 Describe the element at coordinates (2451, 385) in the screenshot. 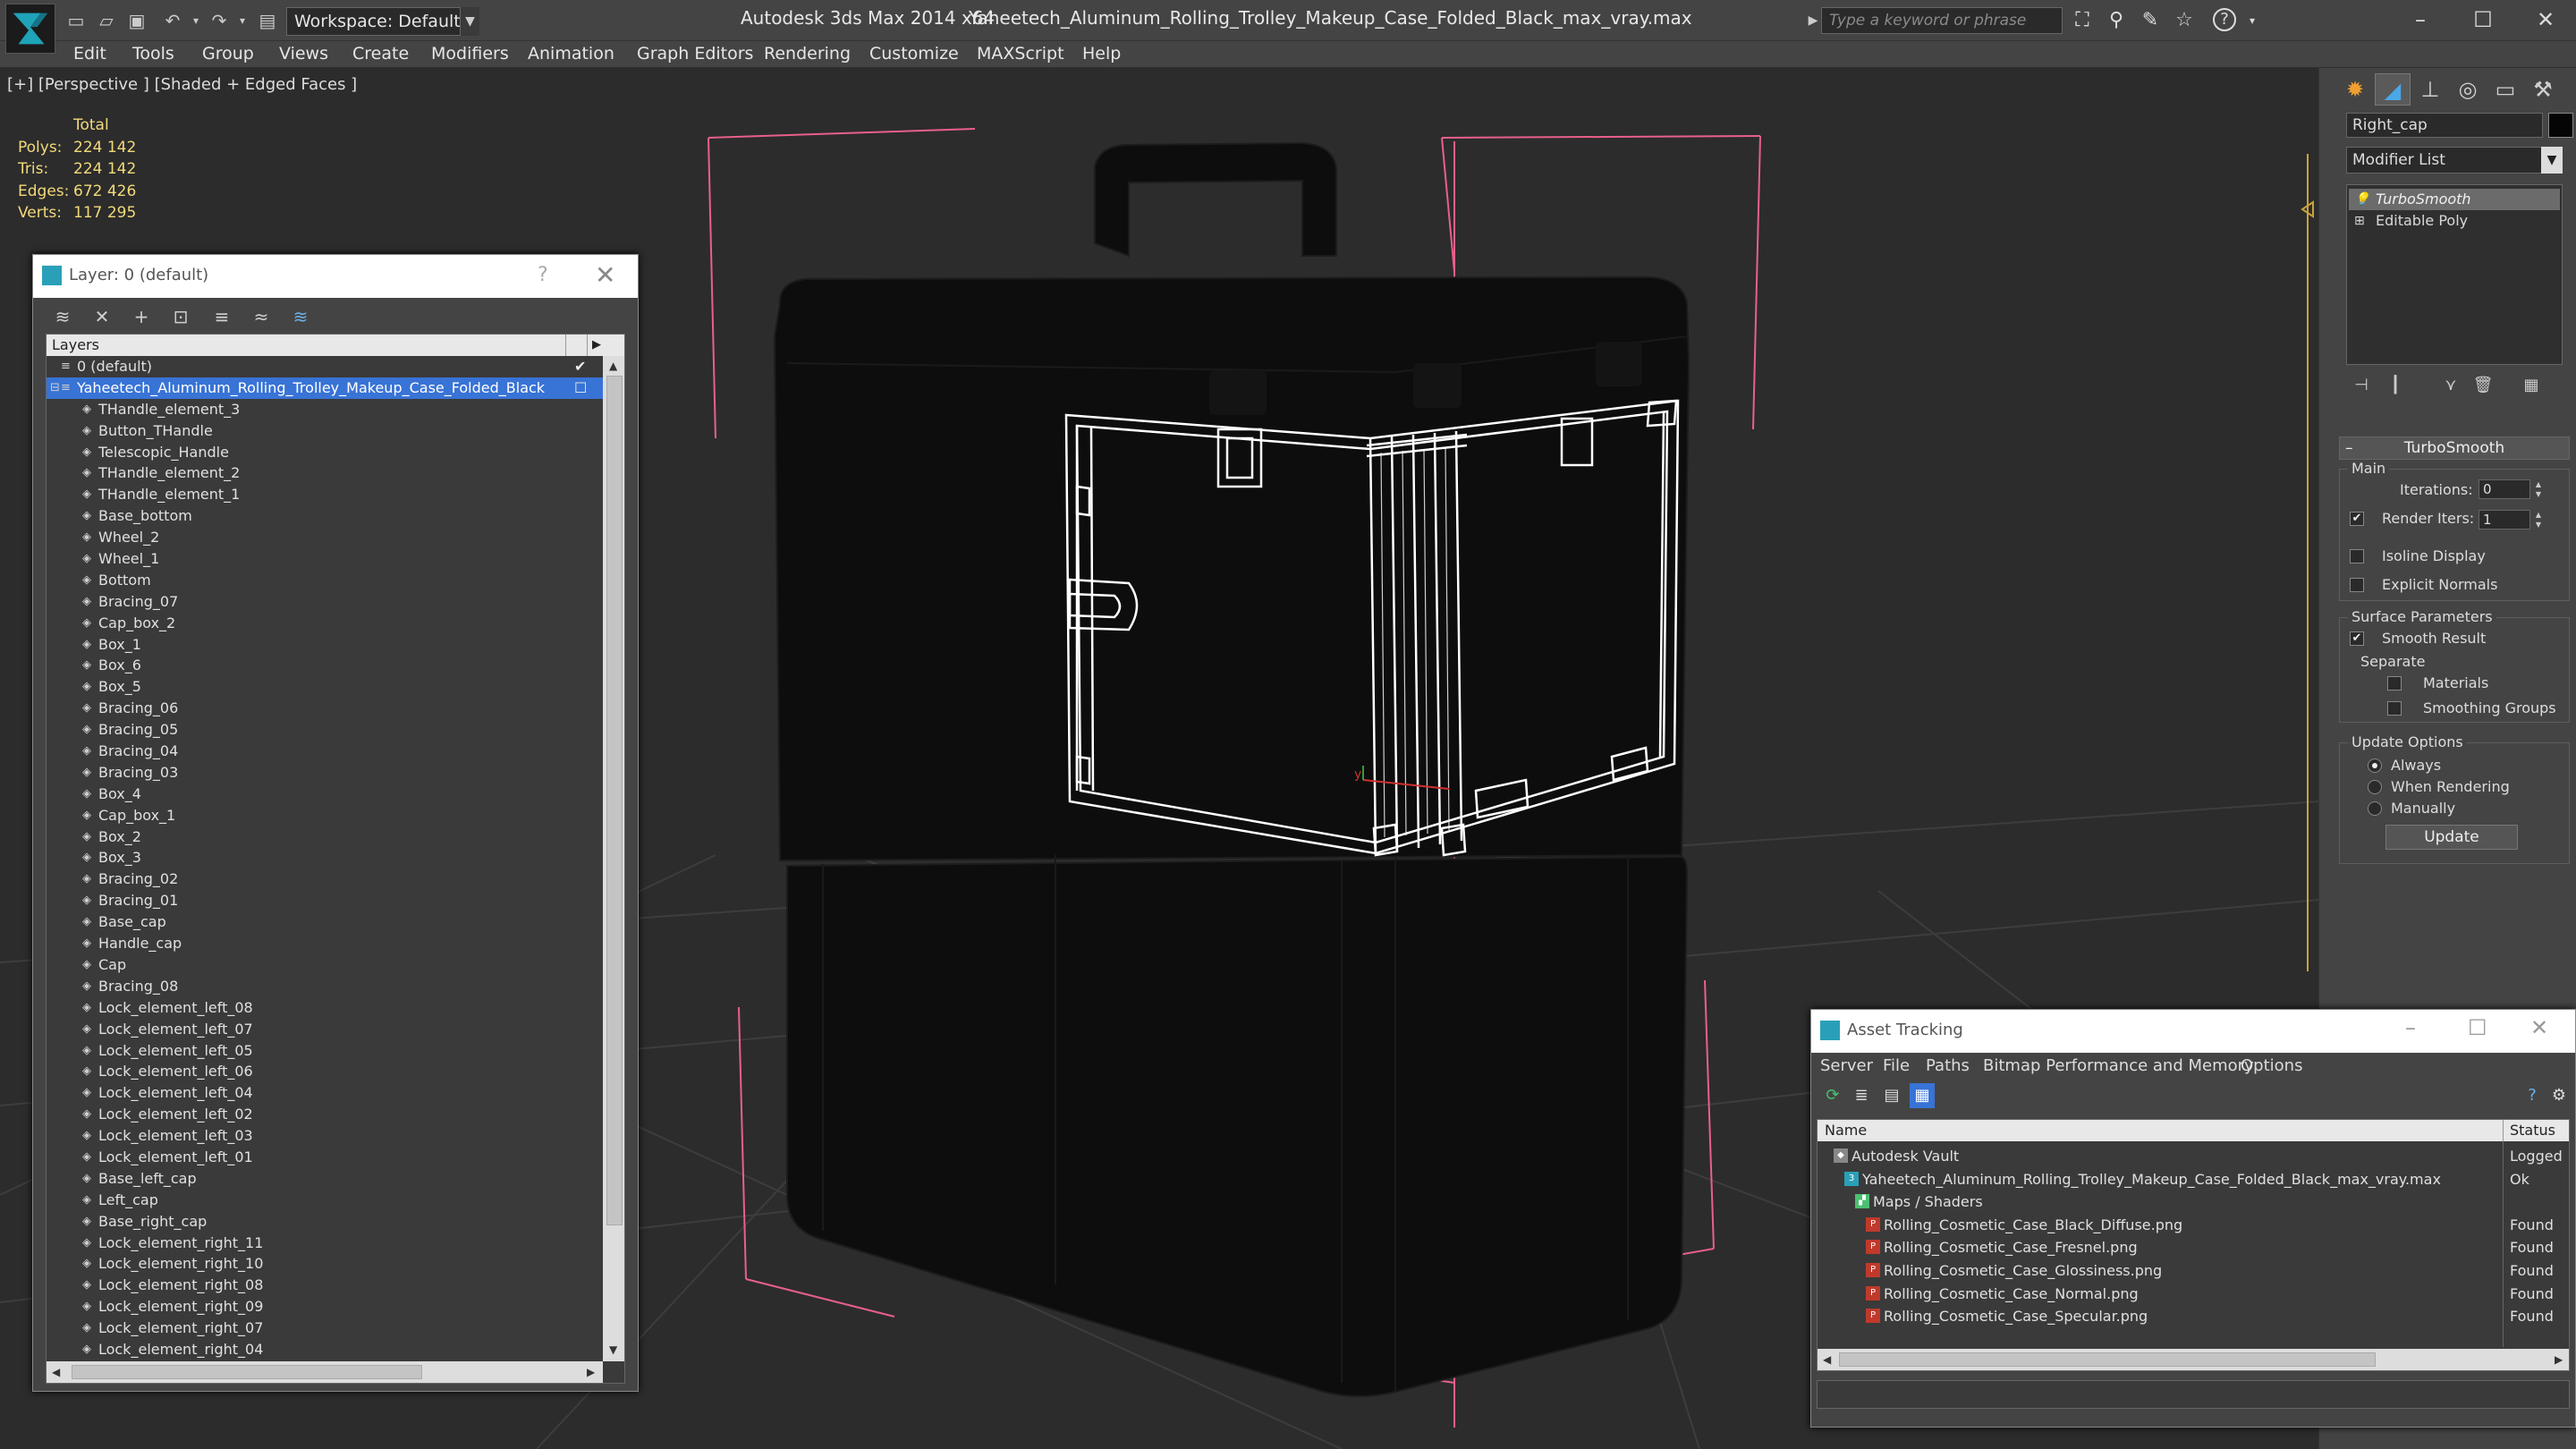

I see `make-unique-icon: ⋎` at that location.